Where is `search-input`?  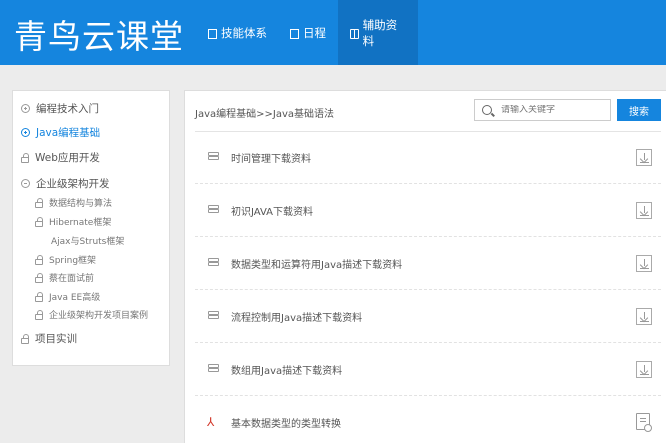 search-input is located at coordinates (551, 110).